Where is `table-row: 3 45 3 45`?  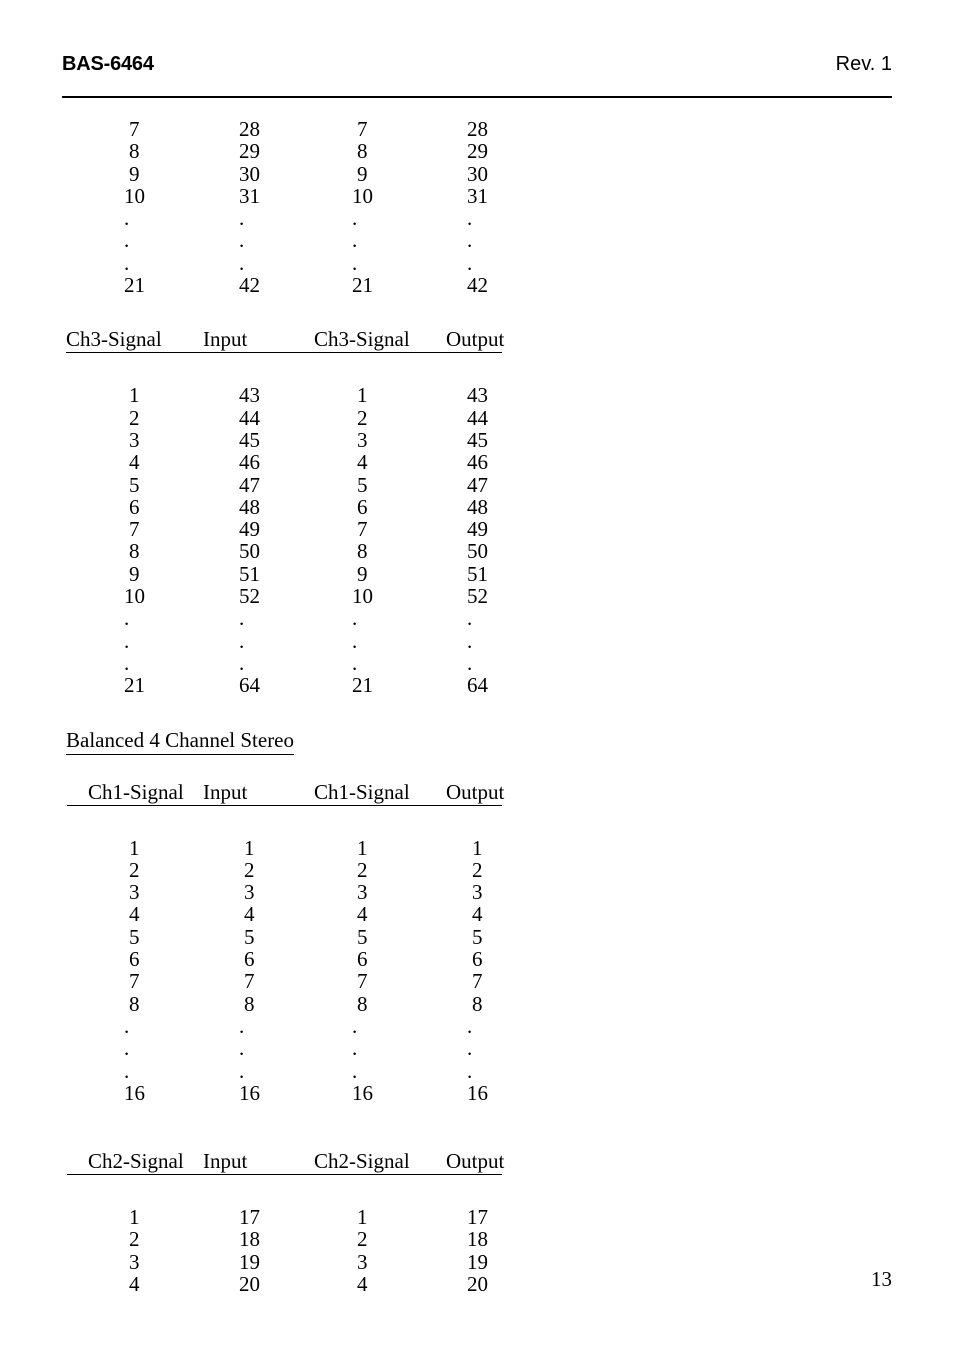 table-row: 3 45 3 45 is located at coordinates (477, 439).